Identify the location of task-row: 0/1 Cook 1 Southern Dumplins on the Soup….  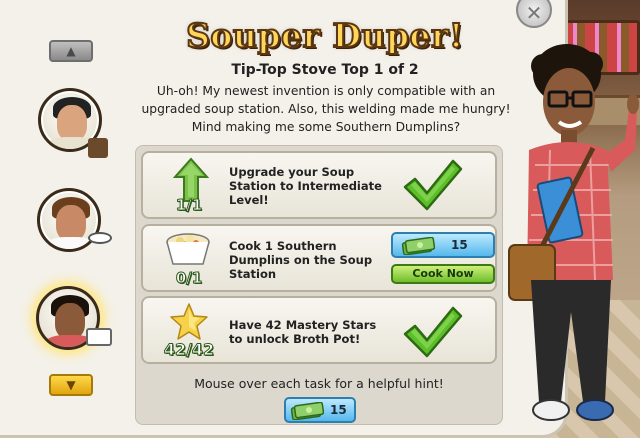
(319, 258).